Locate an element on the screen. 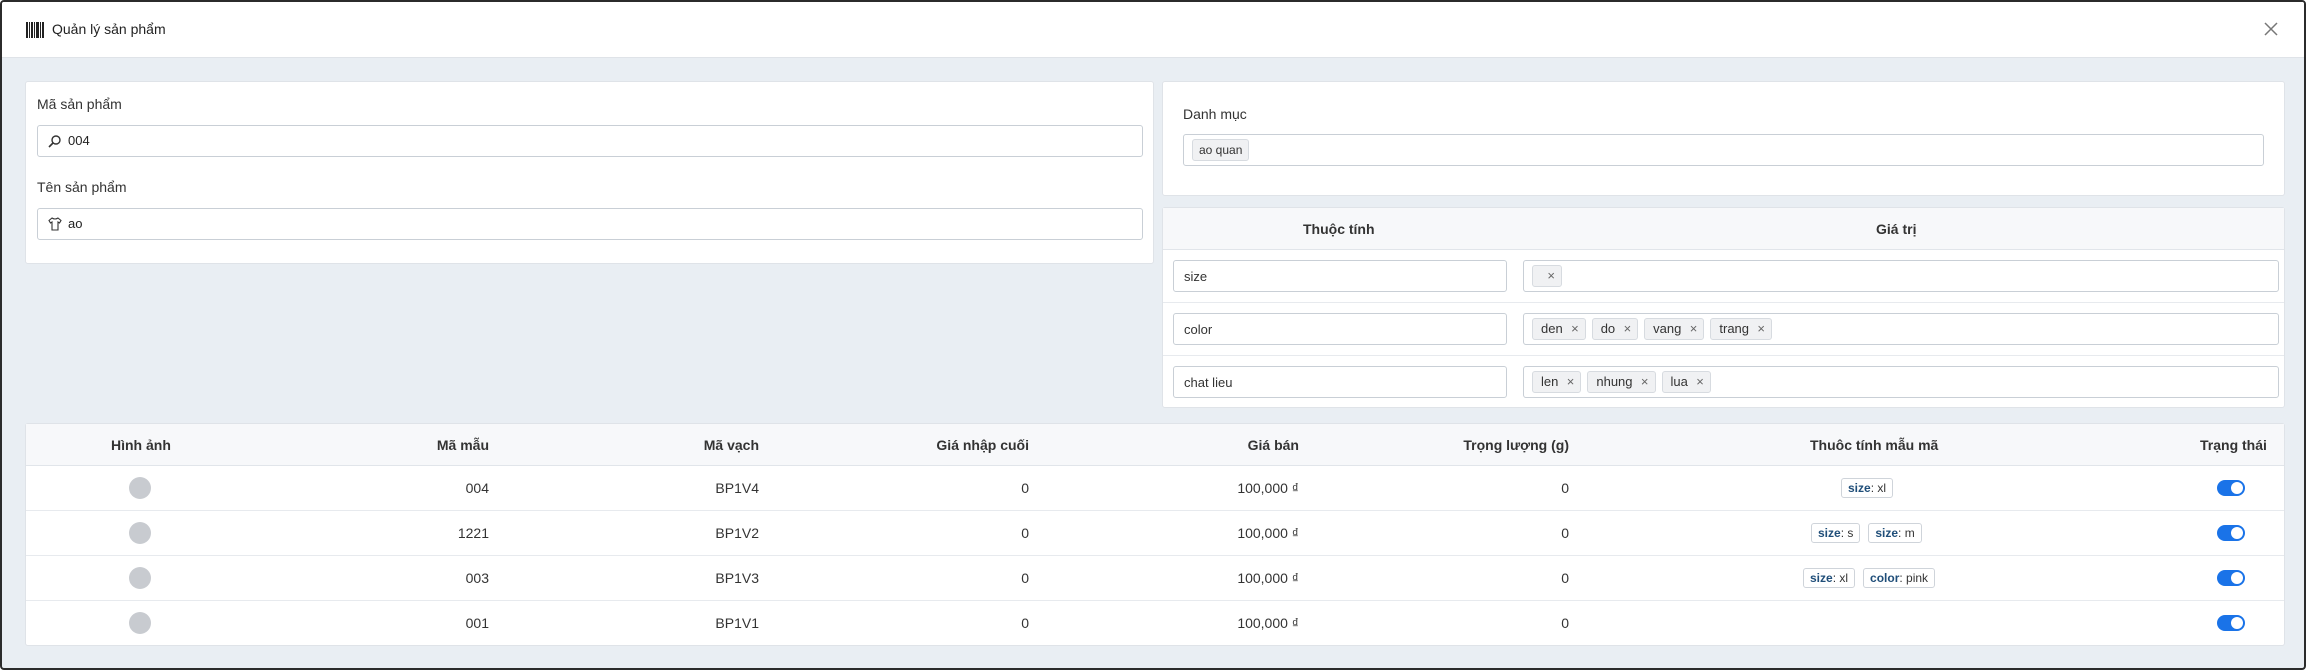 The width and height of the screenshot is (2306, 670). product-code-value: 004 is located at coordinates (79, 140).